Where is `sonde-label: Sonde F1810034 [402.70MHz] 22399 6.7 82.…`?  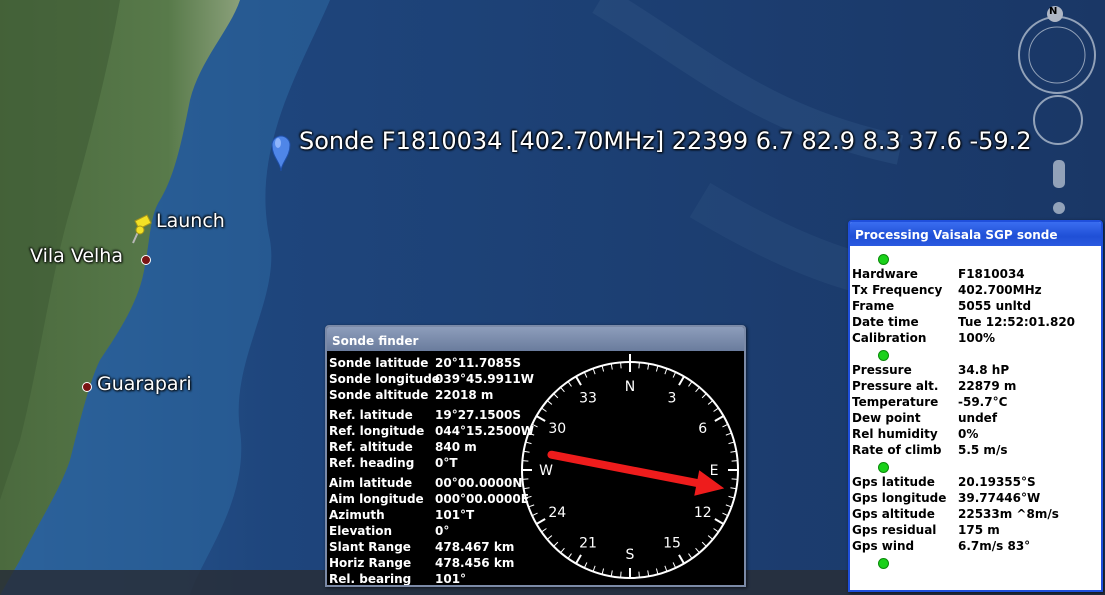 sonde-label: Sonde F1810034 [402.70MHz] 22399 6.7 82.… is located at coordinates (665, 141).